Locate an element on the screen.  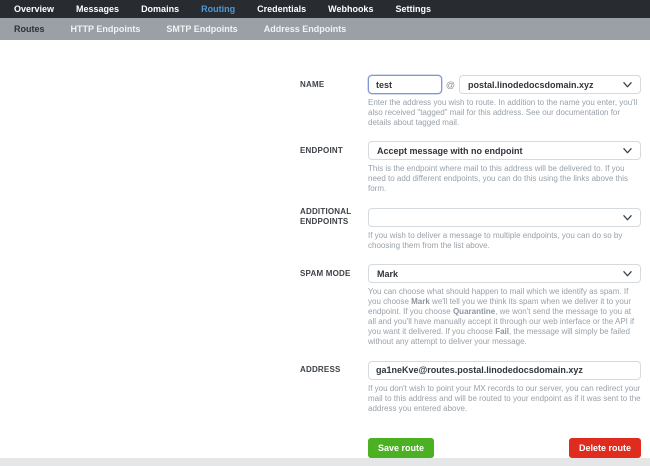
page-bottom-strip is located at coordinates (325, 461).